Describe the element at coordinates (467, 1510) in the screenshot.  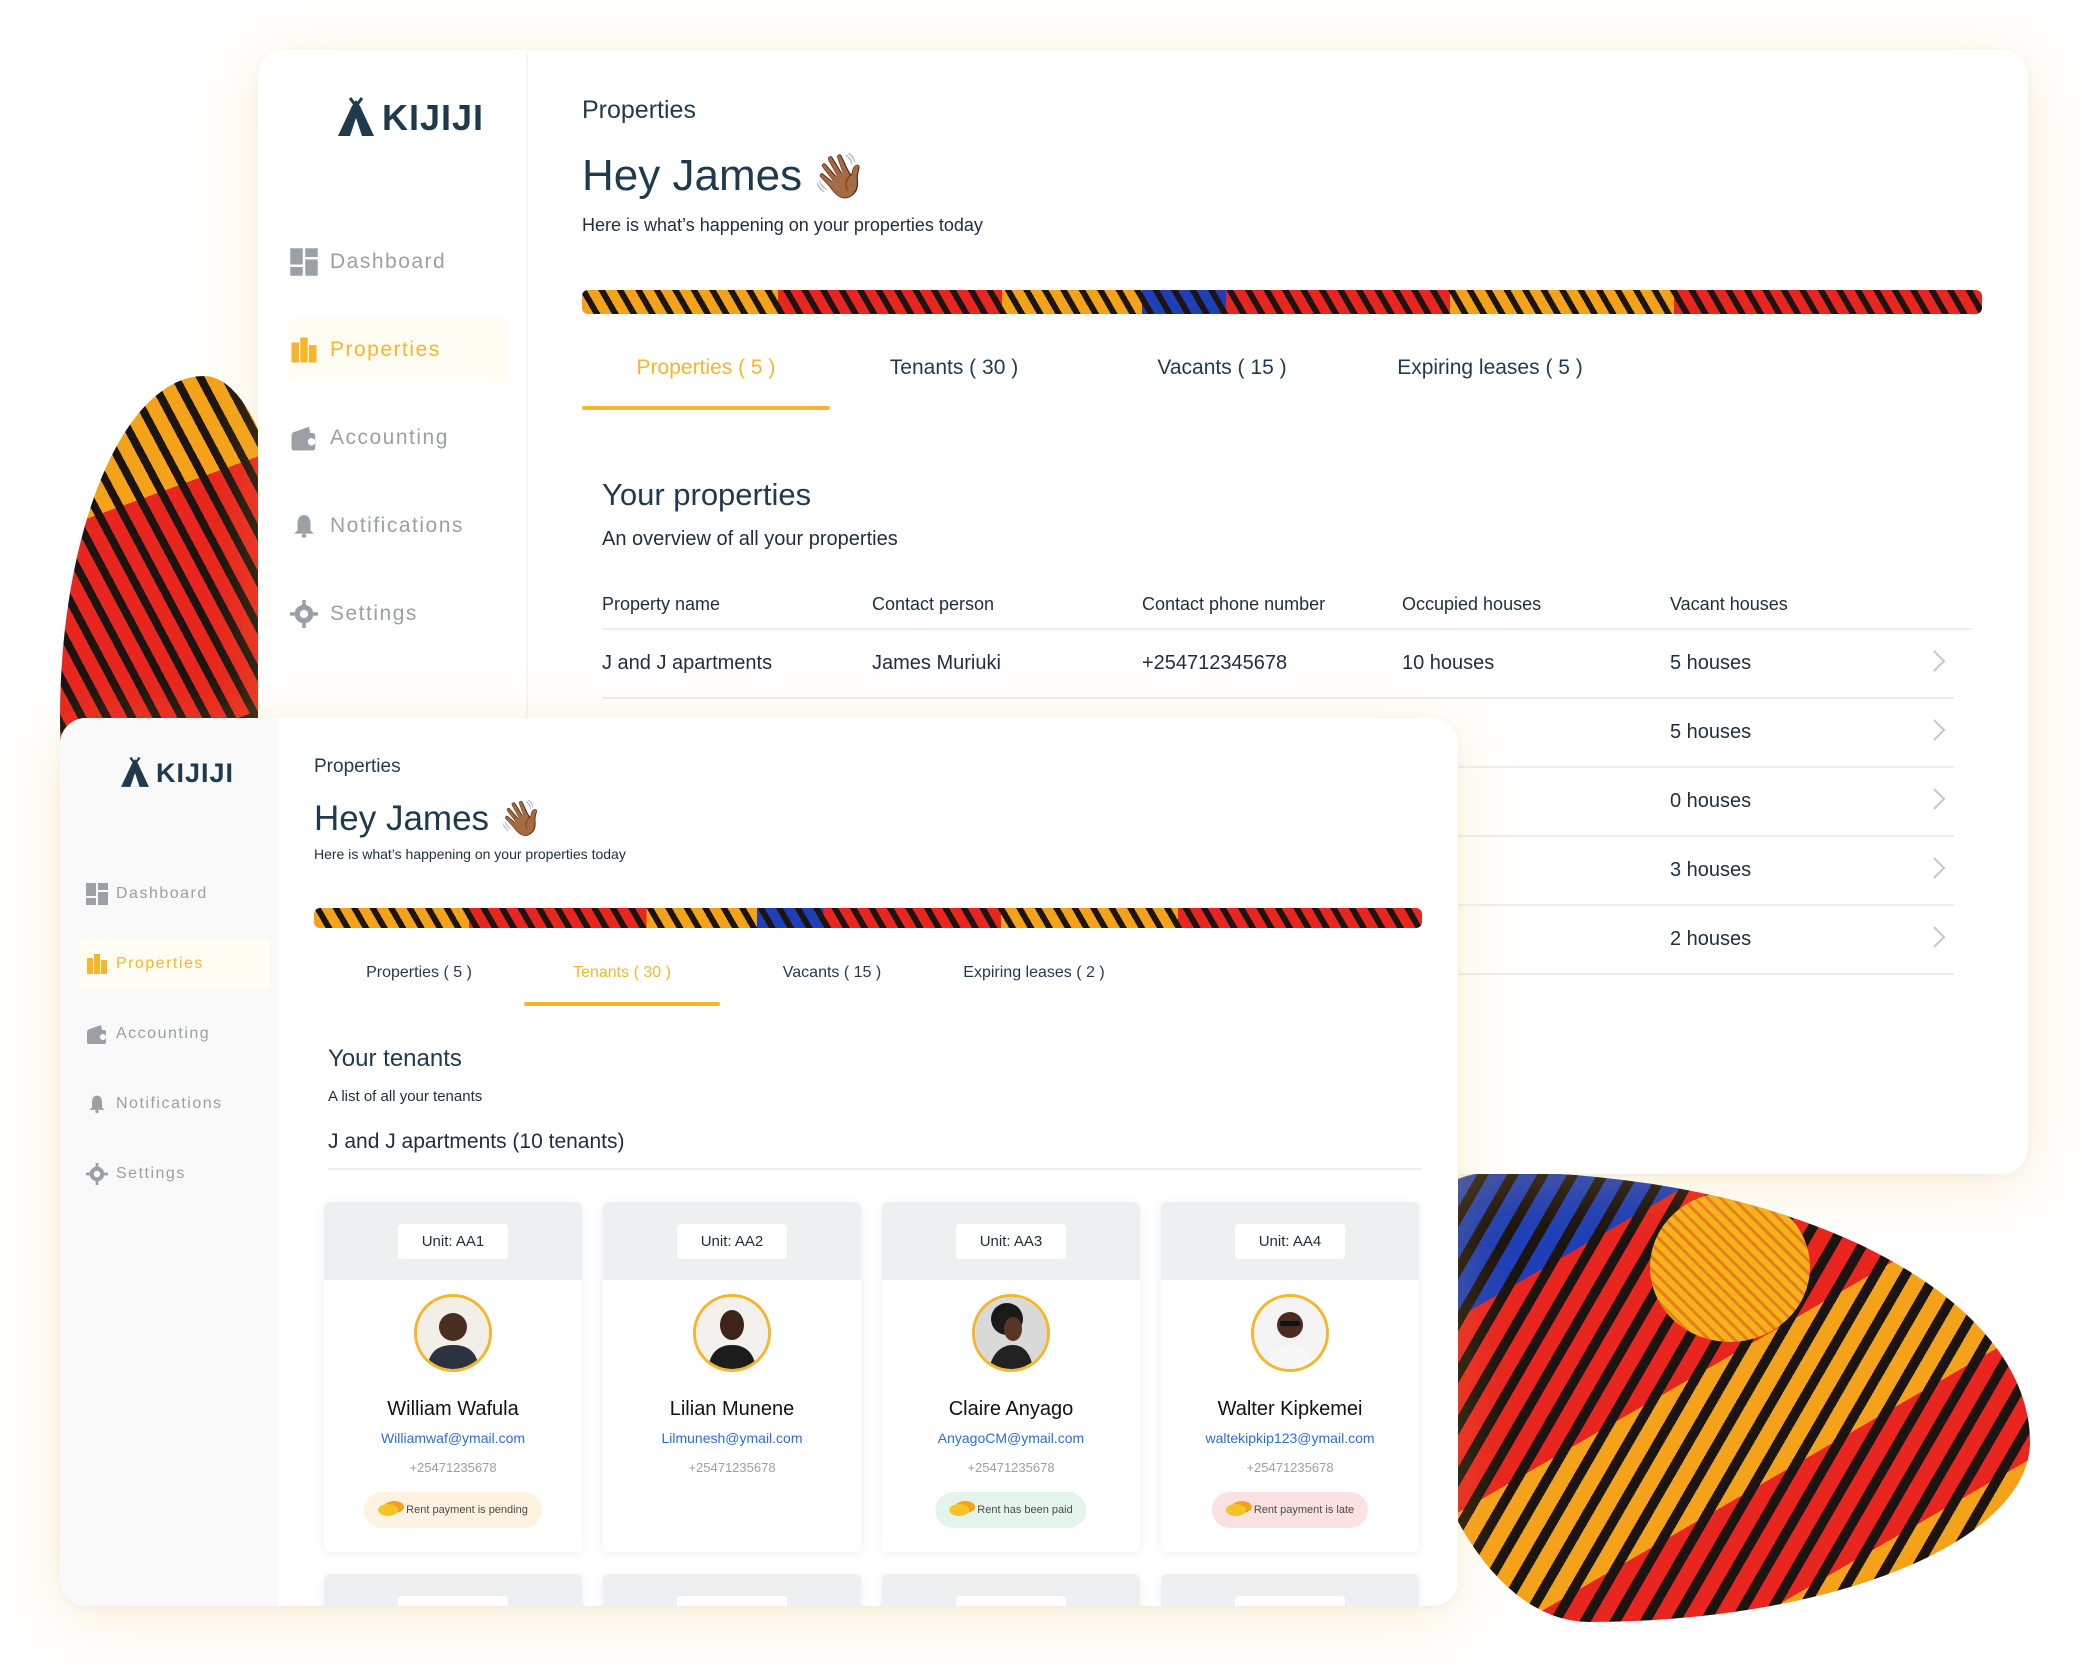
I see `rent-status-text: Rent payment is pending` at that location.